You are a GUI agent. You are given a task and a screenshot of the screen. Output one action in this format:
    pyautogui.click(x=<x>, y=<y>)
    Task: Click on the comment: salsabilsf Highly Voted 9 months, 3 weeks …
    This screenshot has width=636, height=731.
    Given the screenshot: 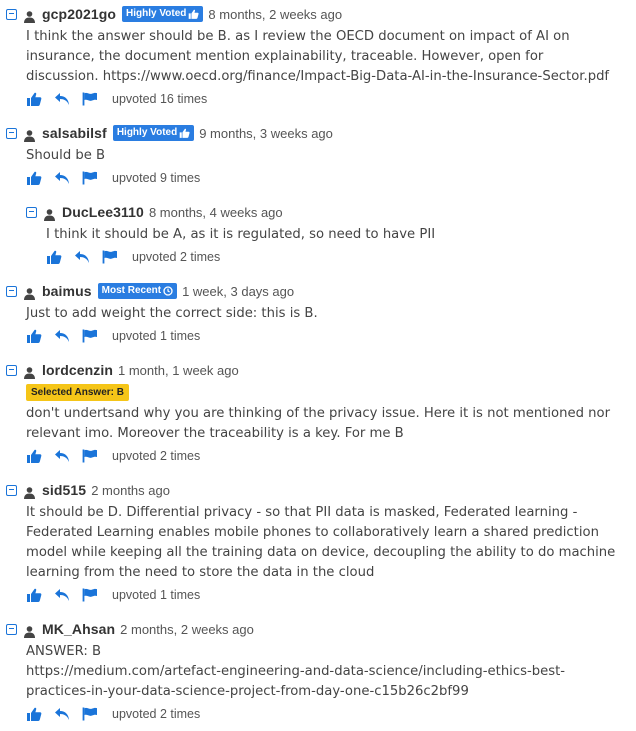 What is the action you would take?
    pyautogui.click(x=321, y=155)
    